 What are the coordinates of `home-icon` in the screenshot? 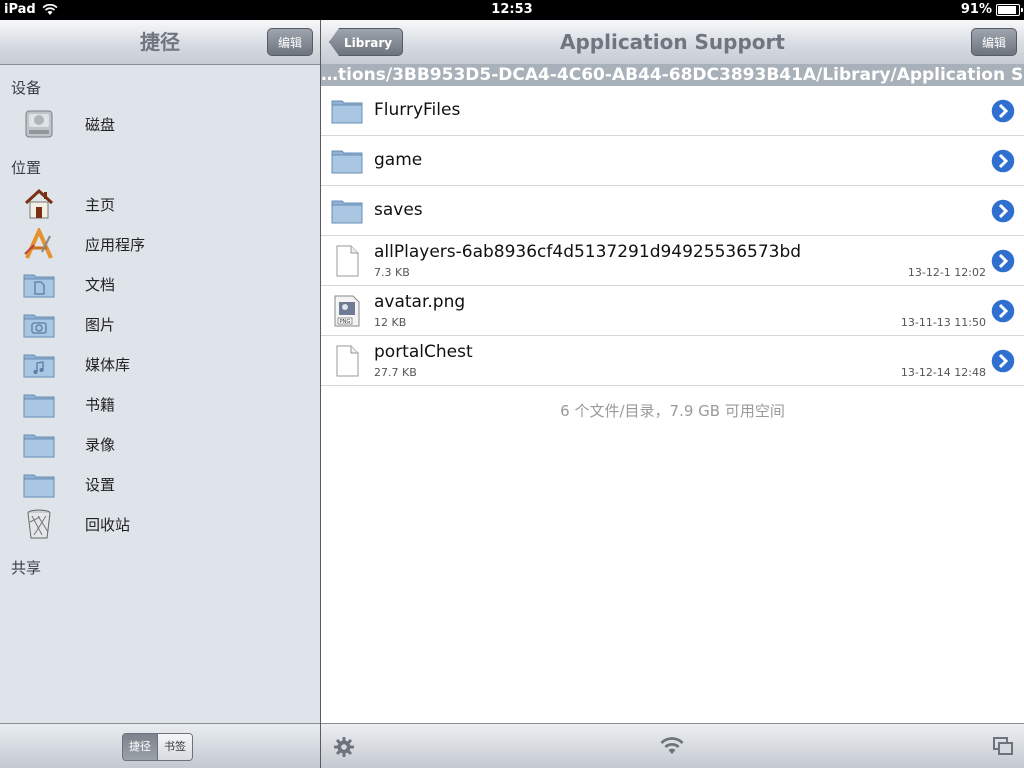 It's located at (39, 203).